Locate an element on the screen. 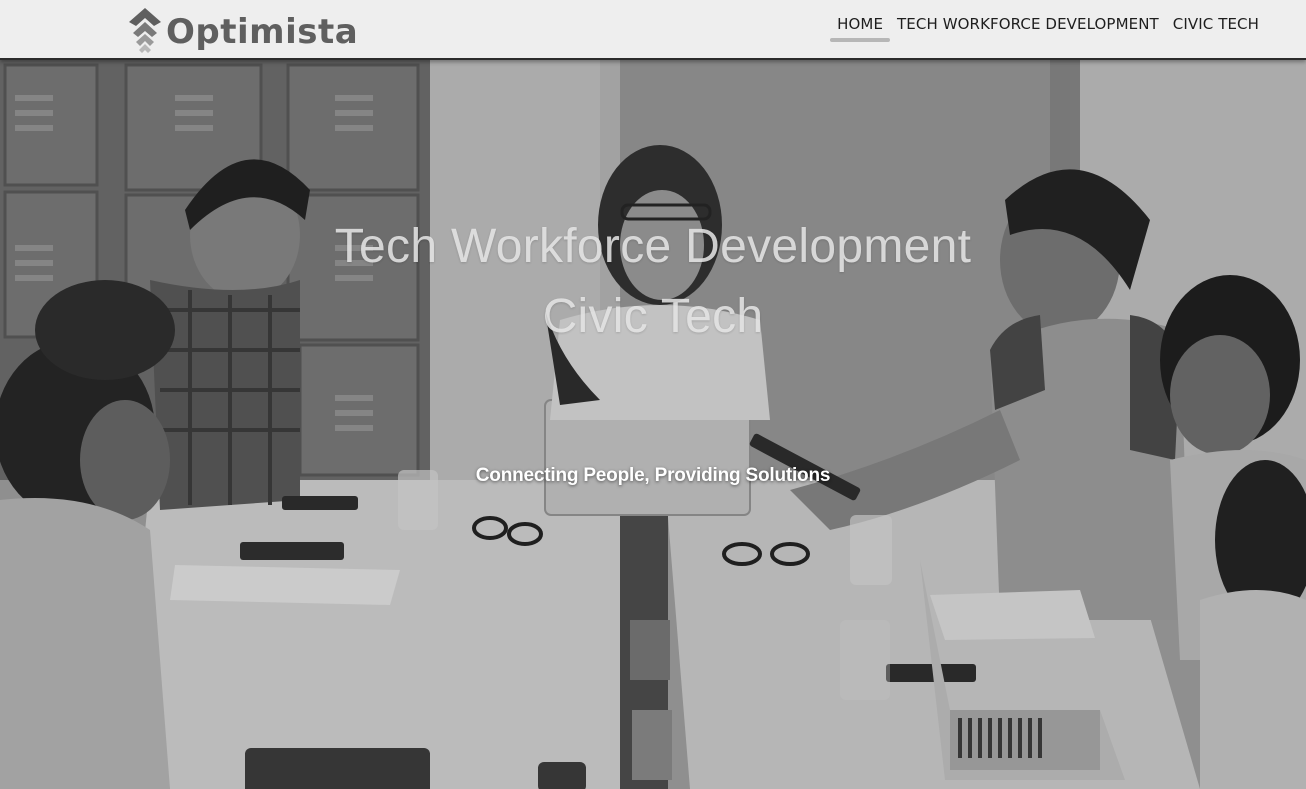  hero-tagline: Connecting People, Providing Solutions is located at coordinates (653, 475).